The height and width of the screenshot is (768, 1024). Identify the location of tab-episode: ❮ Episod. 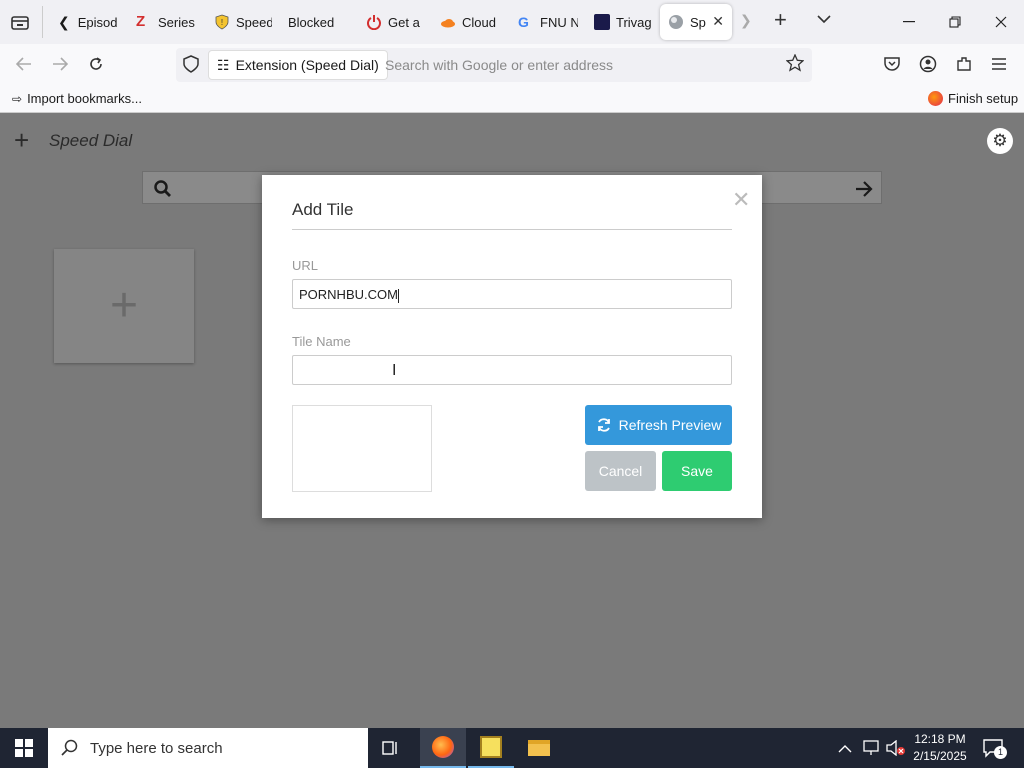
(85, 22).